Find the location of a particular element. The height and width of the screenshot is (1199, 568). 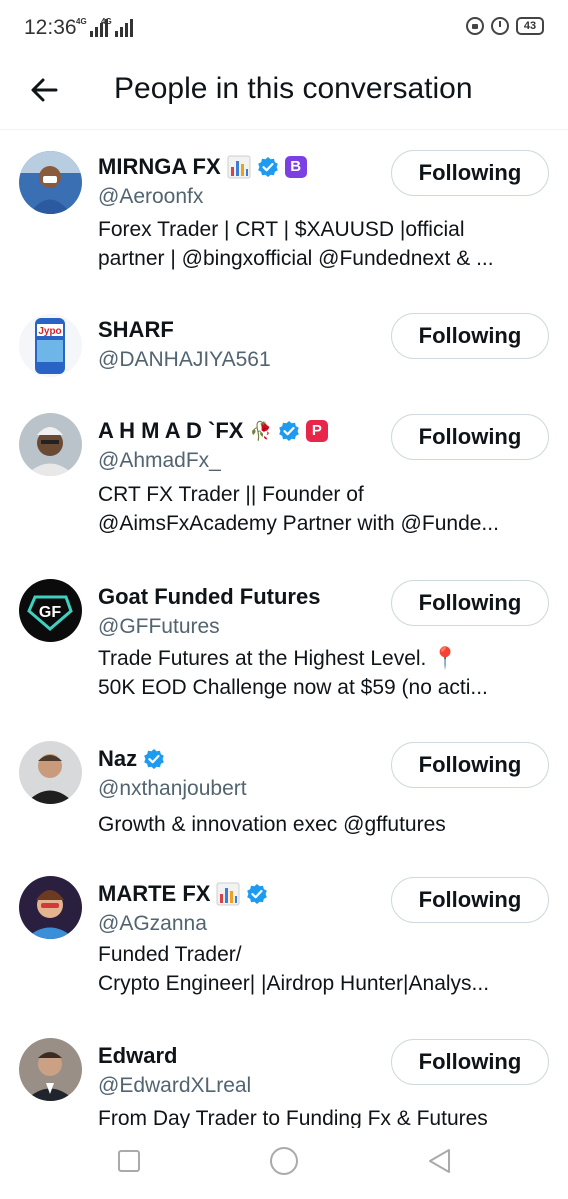

status-time: 12:36 is located at coordinates (50, 27).